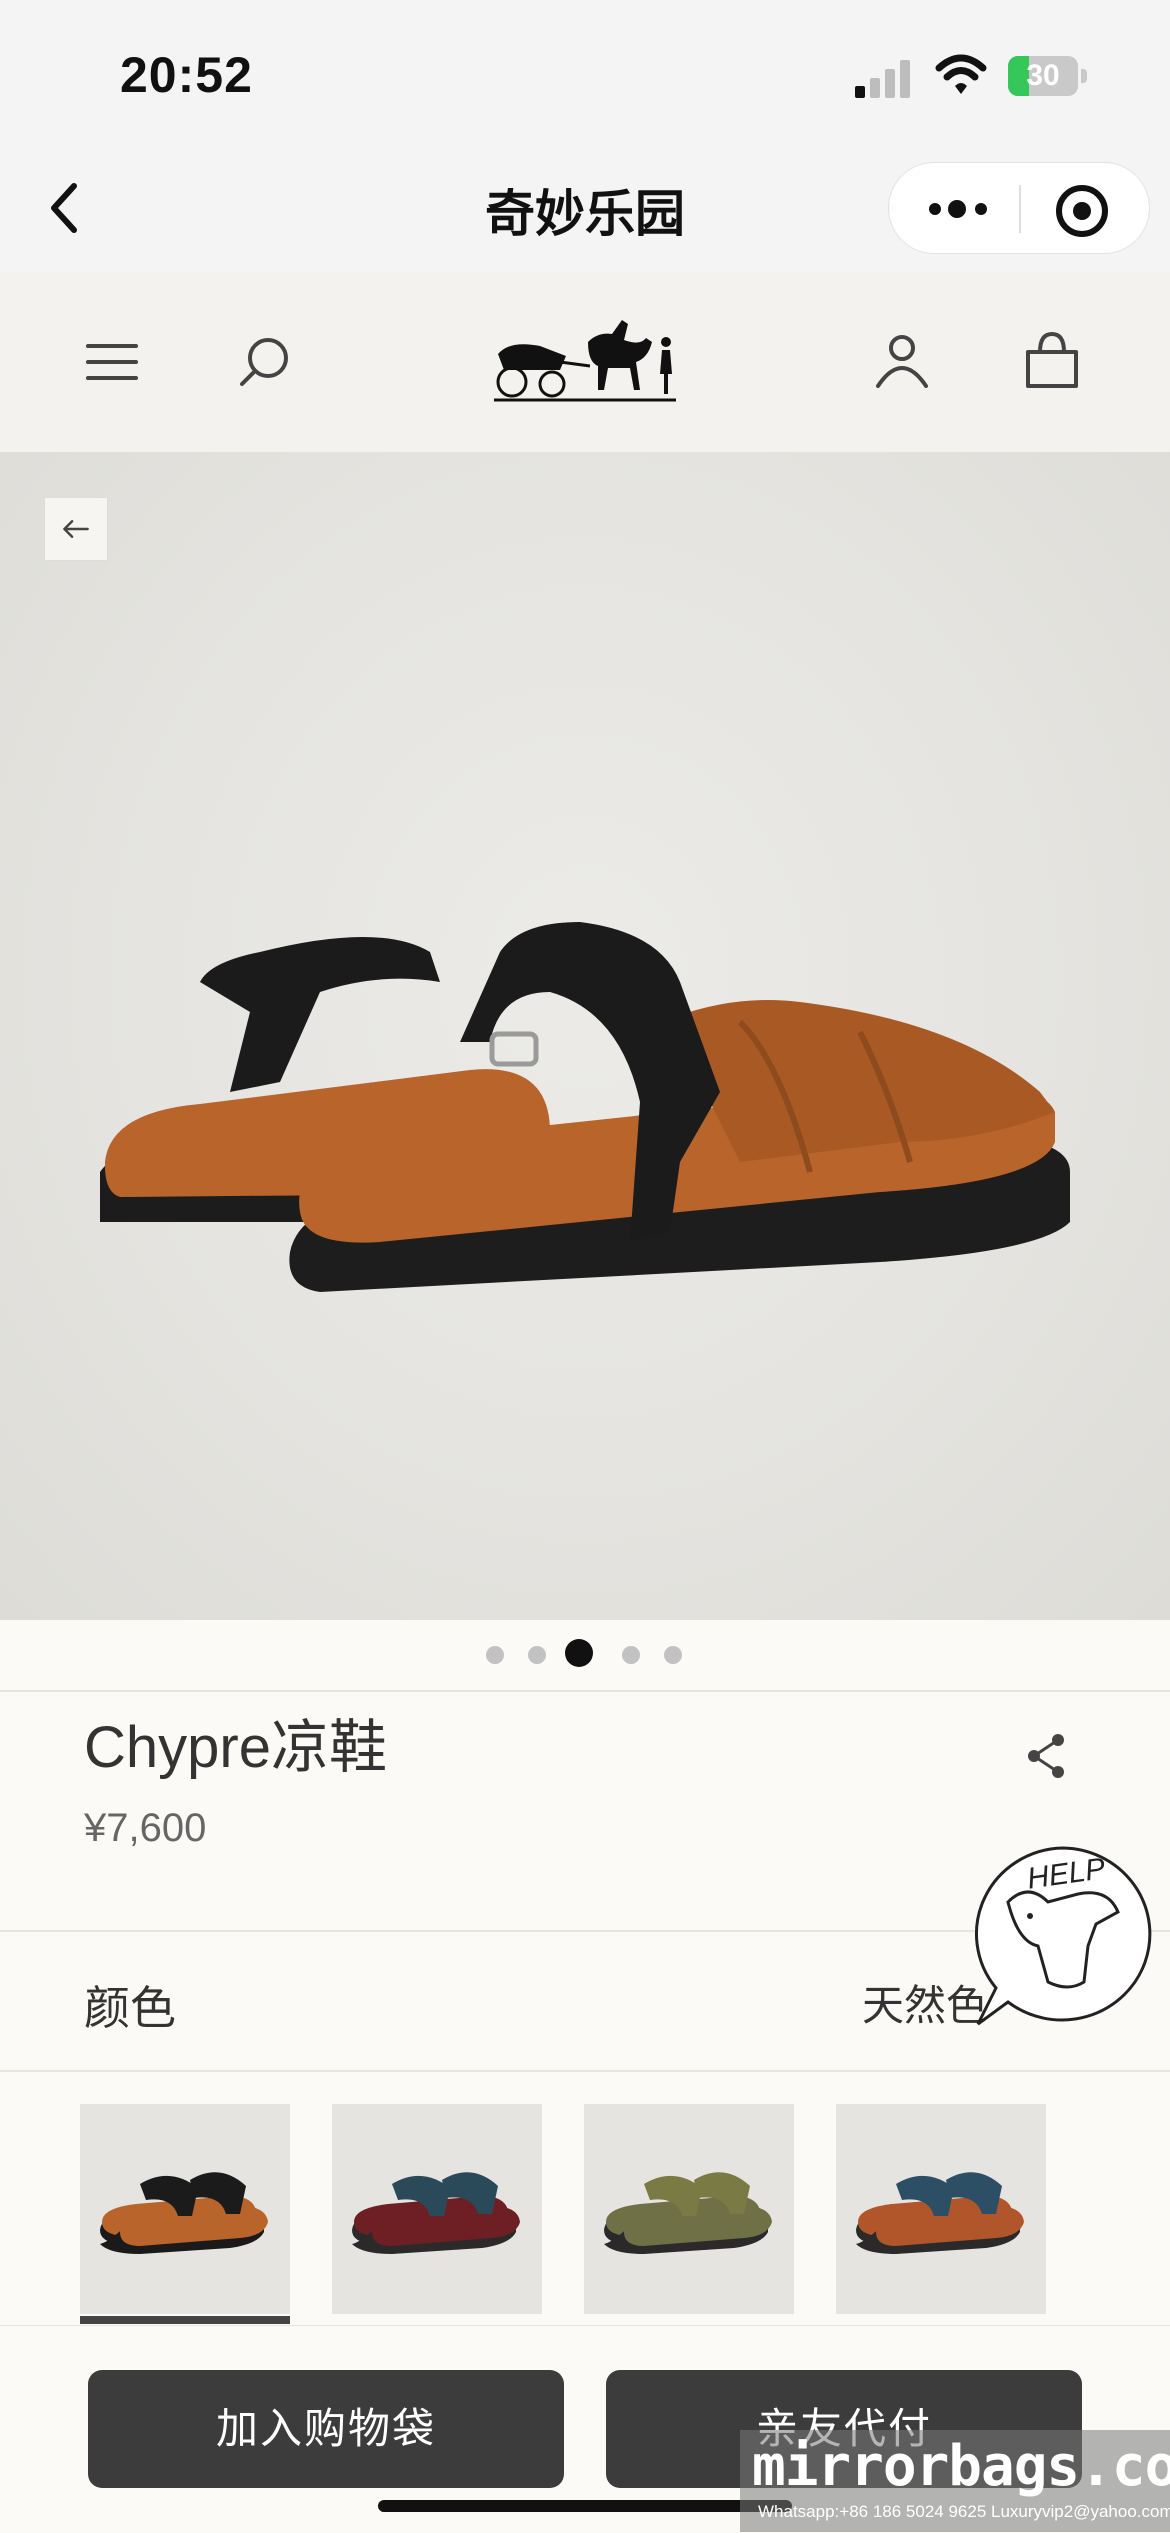 The height and width of the screenshot is (2533, 1170). Describe the element at coordinates (882, 79) in the screenshot. I see `cellular-signal-icon` at that location.